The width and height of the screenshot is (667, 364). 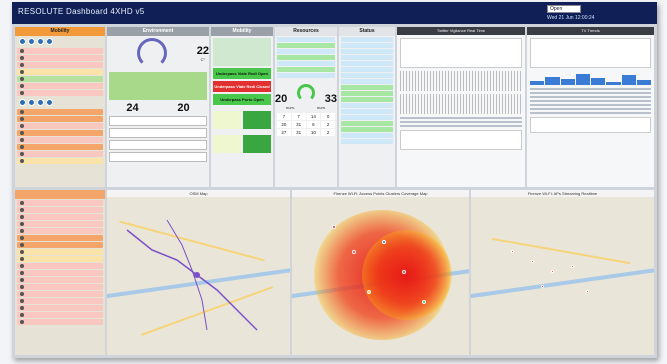 What do you see at coordinates (31, 41) in the screenshot?
I see `car-icon` at bounding box center [31, 41].